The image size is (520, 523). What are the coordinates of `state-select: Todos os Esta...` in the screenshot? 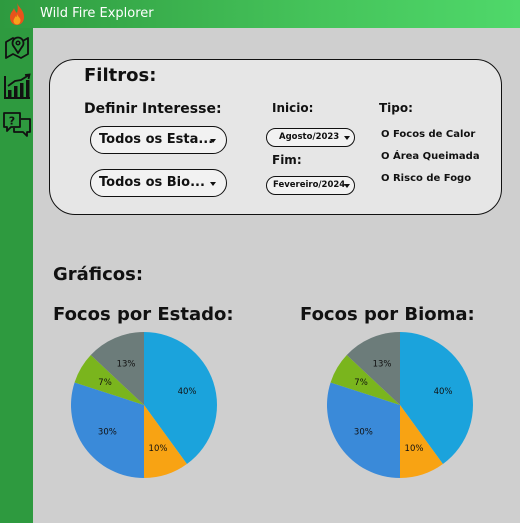 It's located at (158, 140).